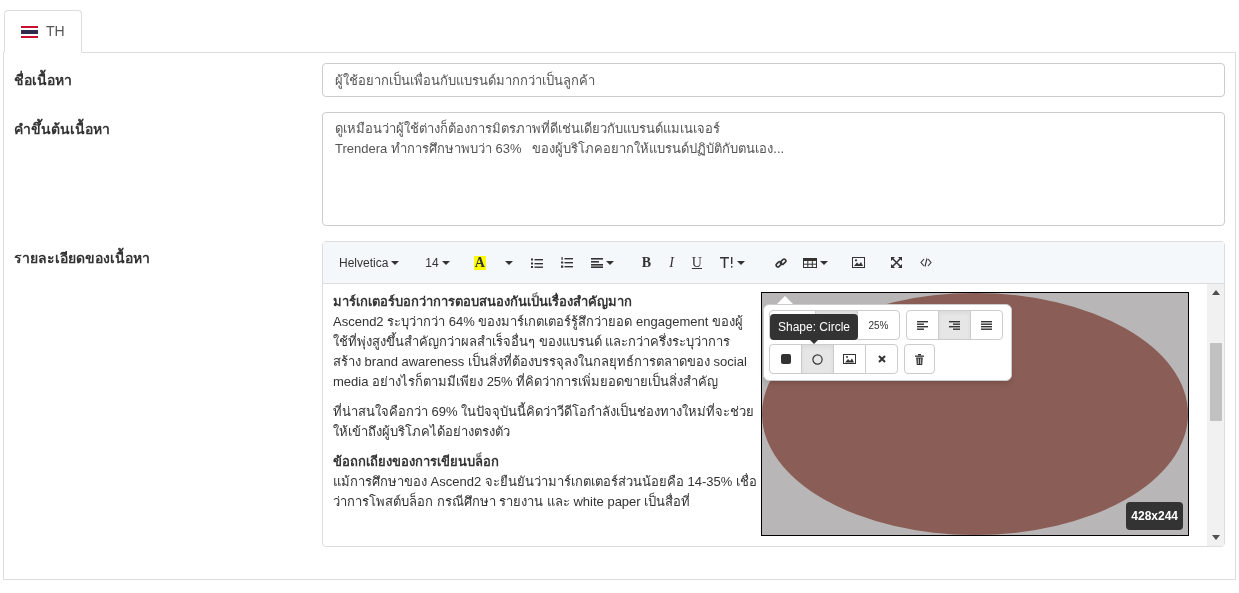  Describe the element at coordinates (437, 262) in the screenshot. I see `font-size-dropdown: 14` at that location.